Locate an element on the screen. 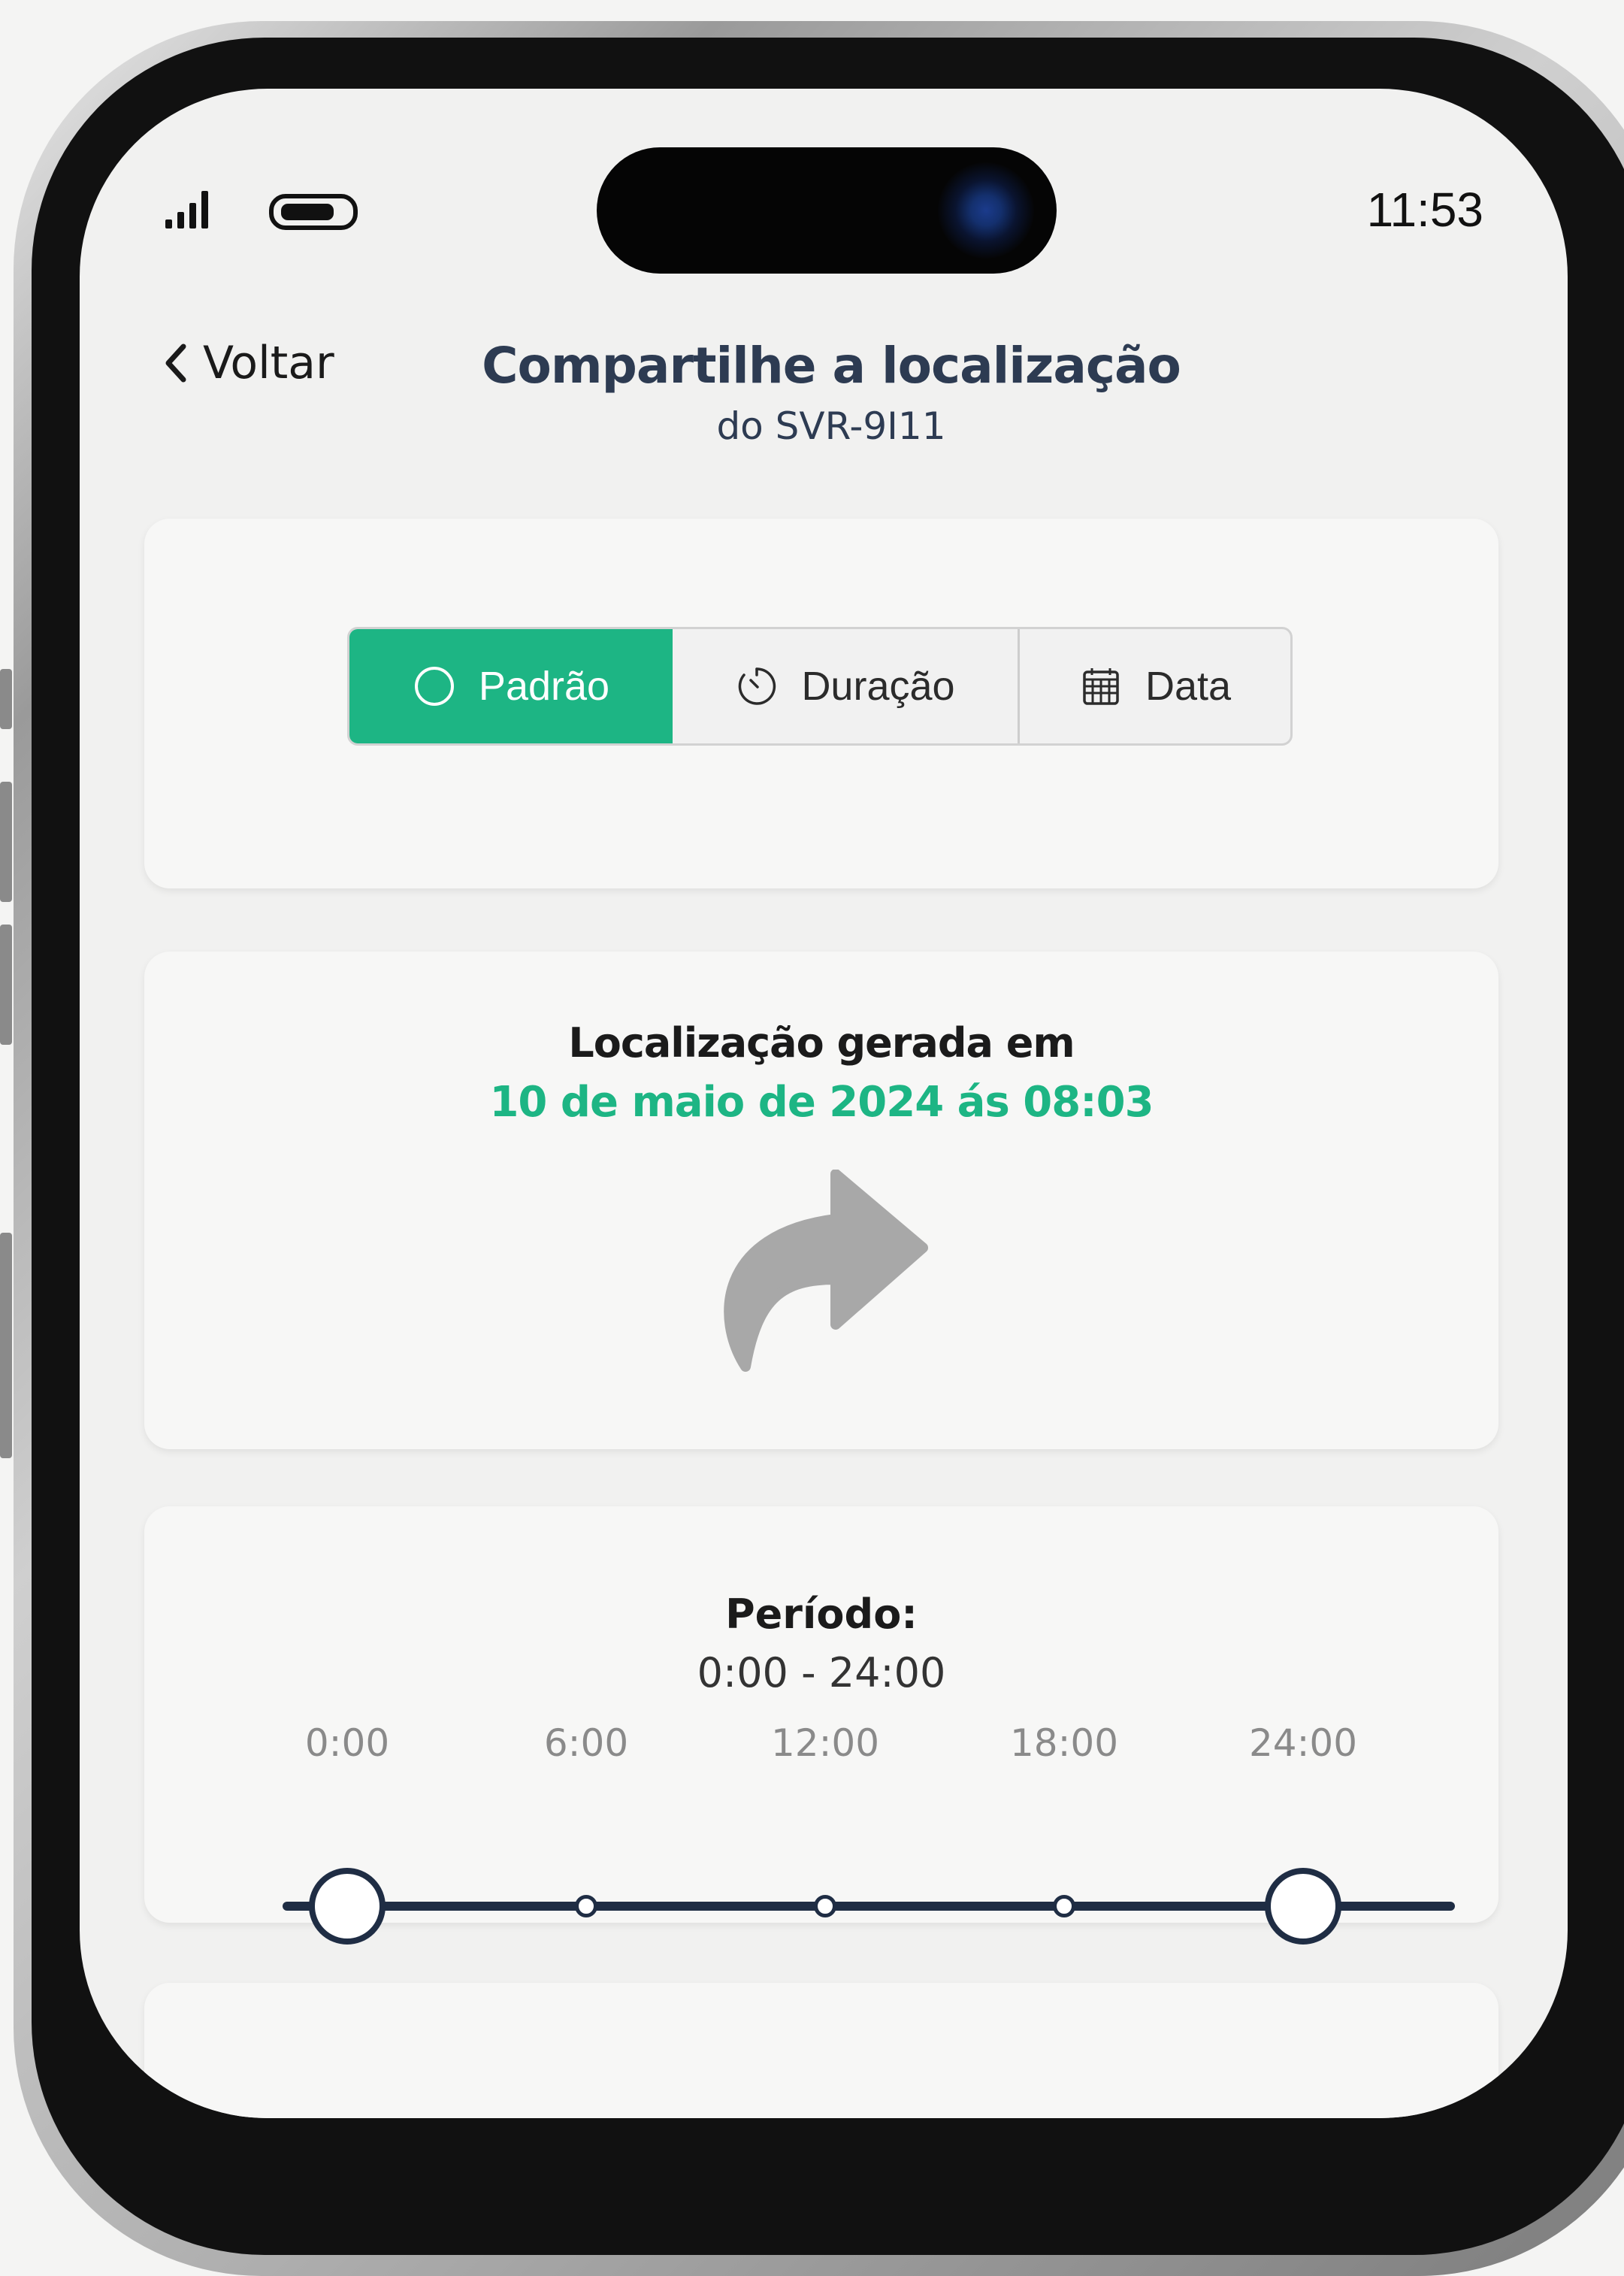  mode-segmented-control: Padrão Duração Data is located at coordinates (820, 686).